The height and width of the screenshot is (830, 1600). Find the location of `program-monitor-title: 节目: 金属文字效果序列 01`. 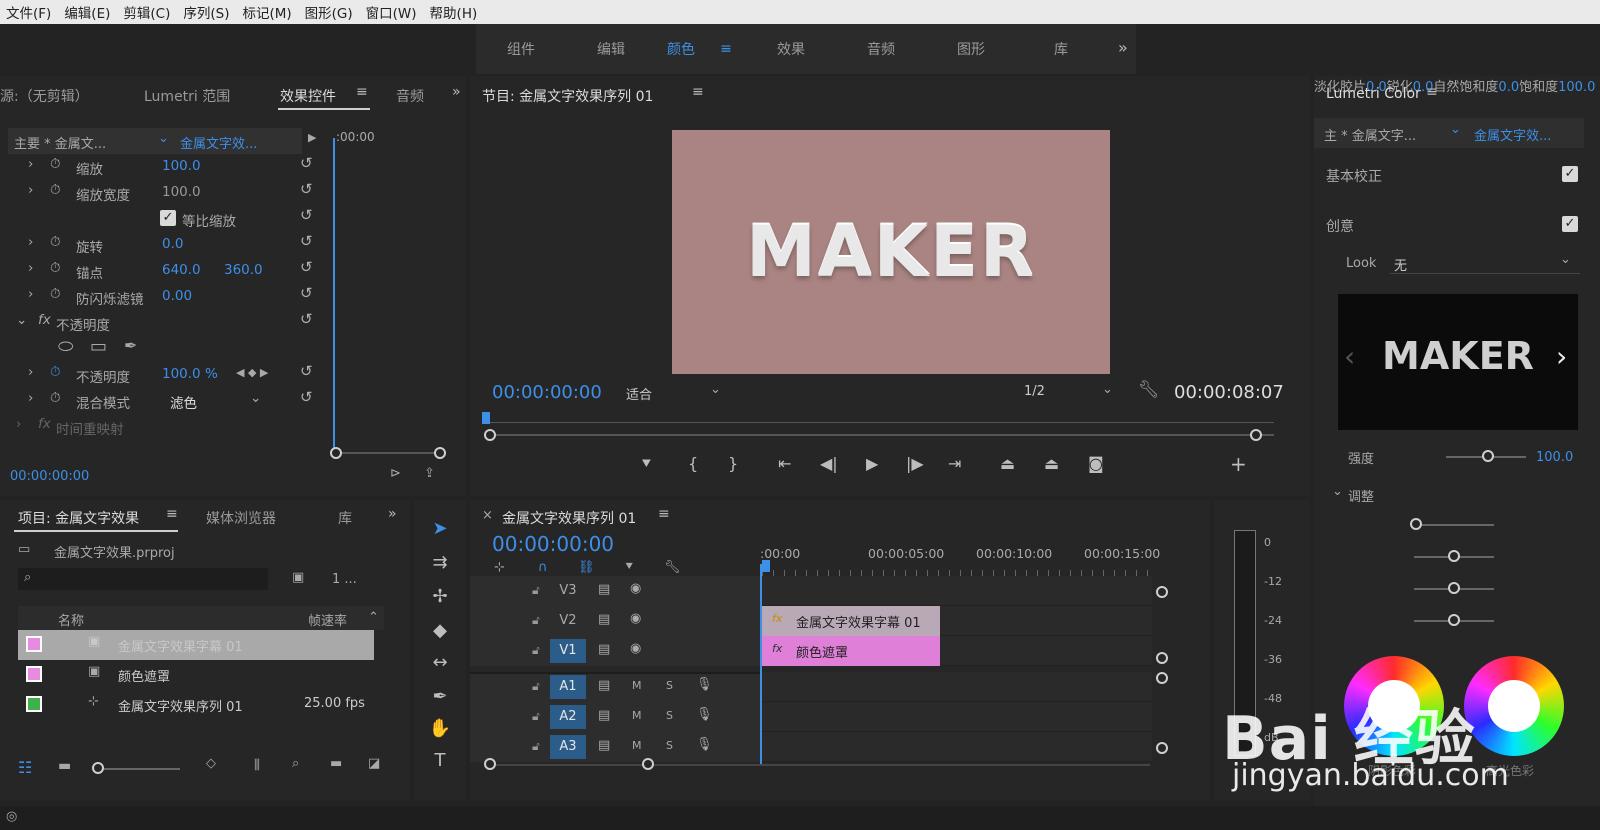

program-monitor-title: 节目: 金属文字效果序列 01 is located at coordinates (567, 96).